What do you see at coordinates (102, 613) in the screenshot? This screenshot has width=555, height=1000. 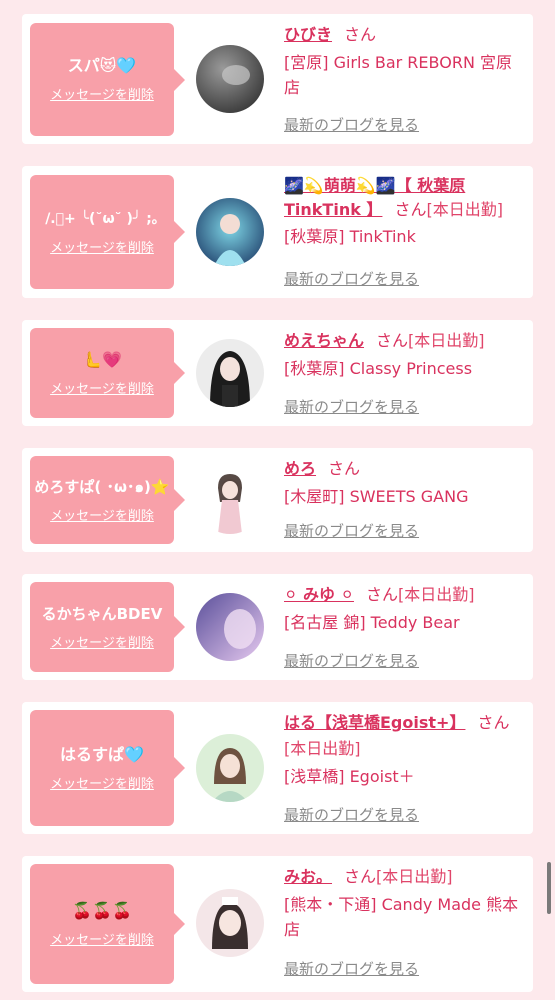 I see `message-text: るかちゃんBDEV` at bounding box center [102, 613].